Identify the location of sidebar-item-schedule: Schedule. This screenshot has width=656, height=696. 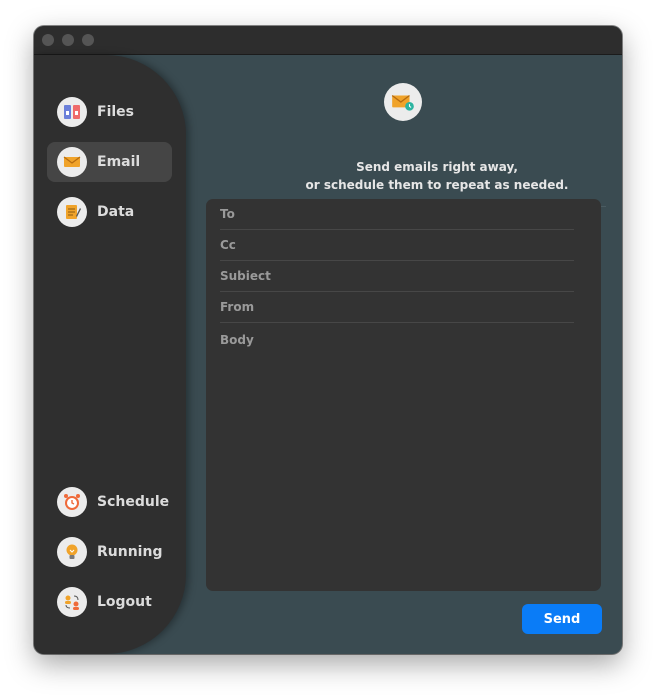
(109, 502).